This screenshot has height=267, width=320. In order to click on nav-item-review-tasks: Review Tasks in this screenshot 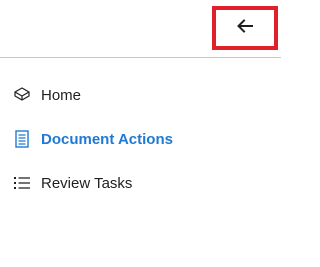, I will do `click(140, 183)`.